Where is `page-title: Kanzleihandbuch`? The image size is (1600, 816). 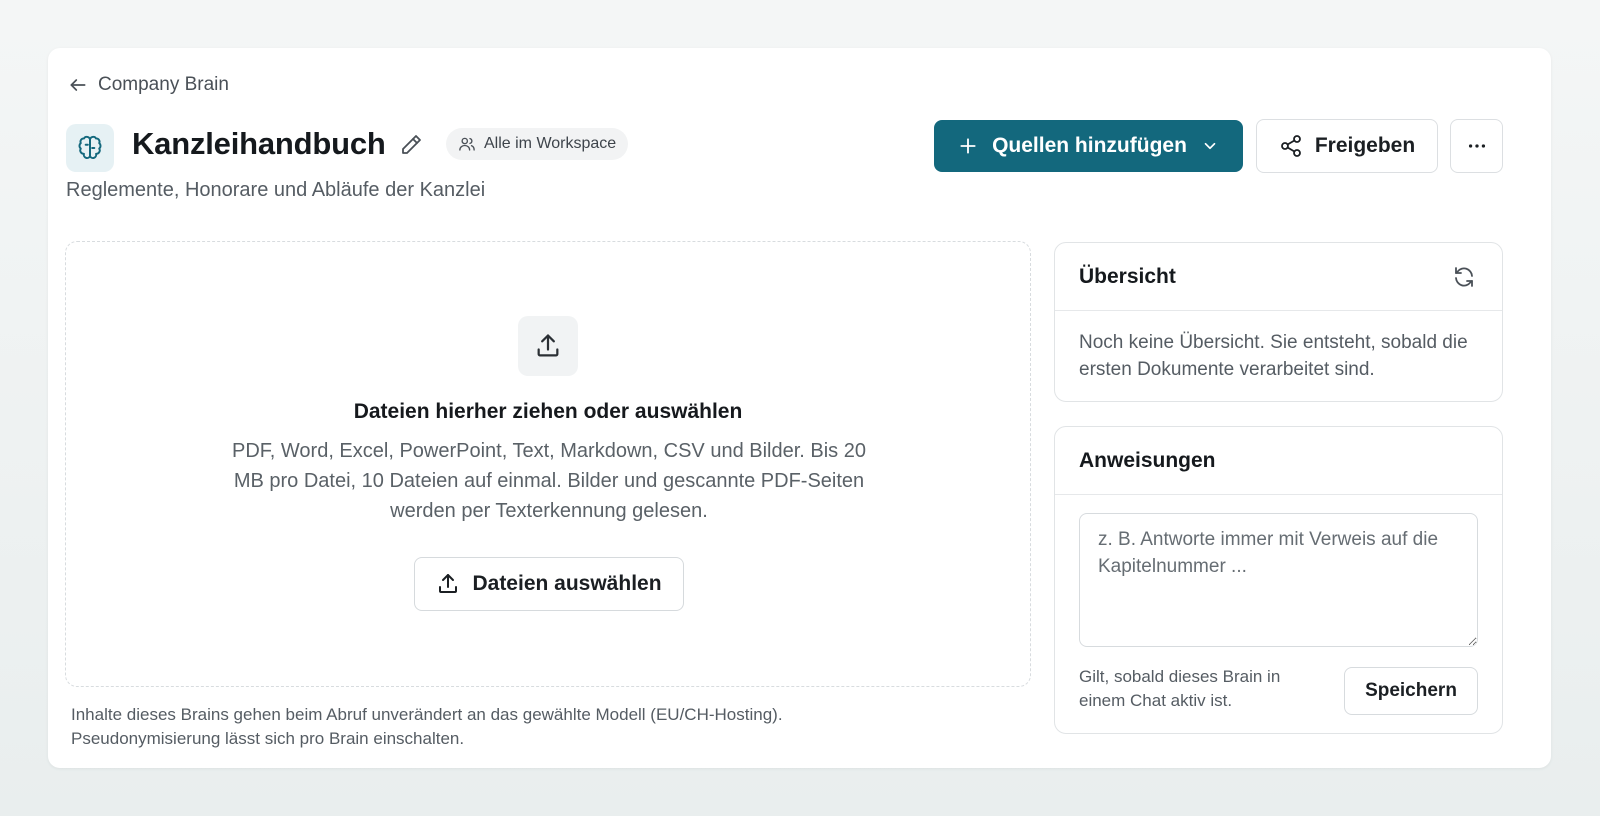 page-title: Kanzleihandbuch is located at coordinates (259, 143).